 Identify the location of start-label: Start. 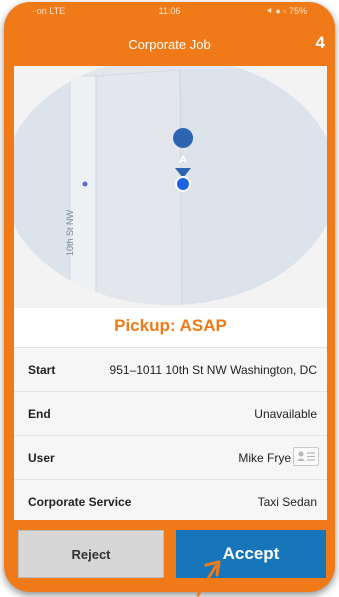
(42, 370).